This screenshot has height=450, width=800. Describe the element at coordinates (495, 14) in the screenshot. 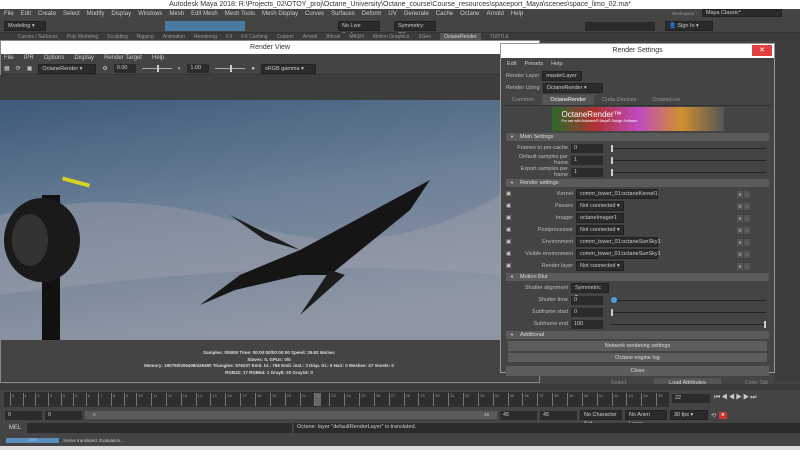

I see `menu-item: Arnold` at that location.